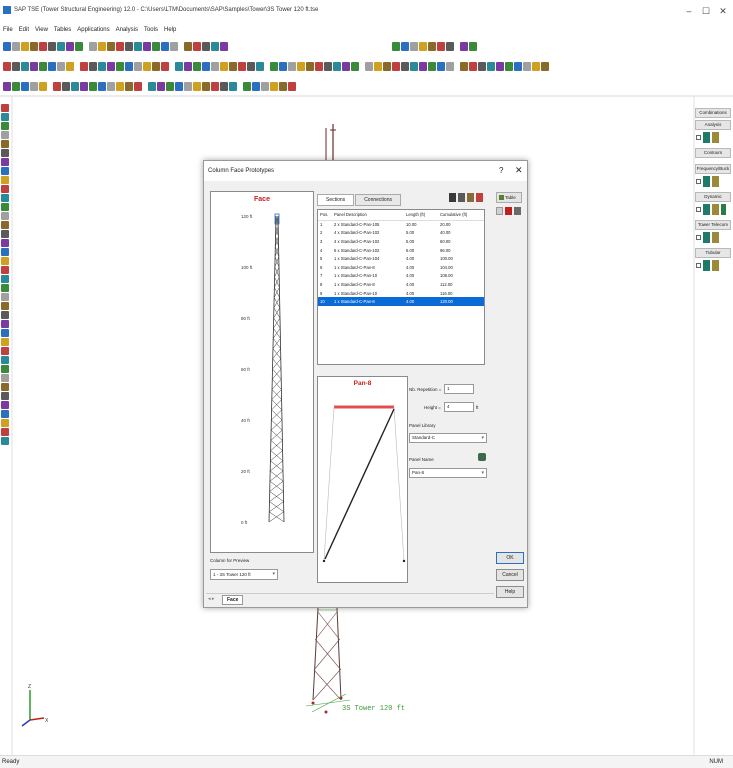 Image resolution: width=733 pixels, height=768 pixels. I want to click on help-button: Help, so click(510, 592).